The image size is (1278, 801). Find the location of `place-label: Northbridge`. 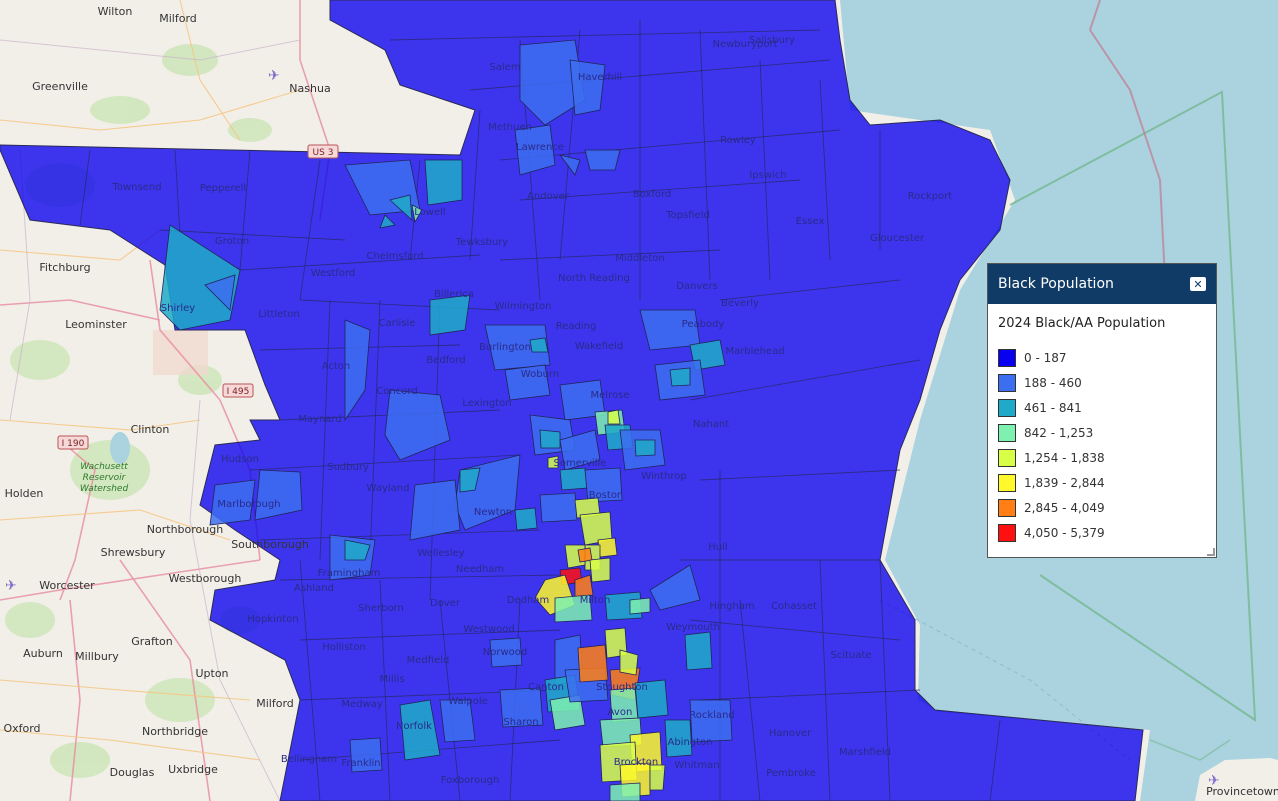

place-label: Northbridge is located at coordinates (175, 731).